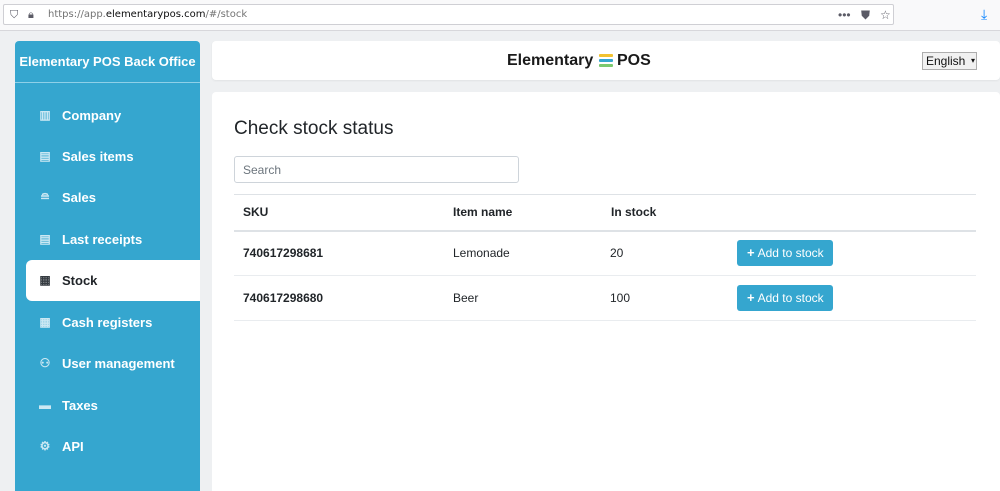  What do you see at coordinates (45, 197) in the screenshot?
I see `coins-icon: ≘` at bounding box center [45, 197].